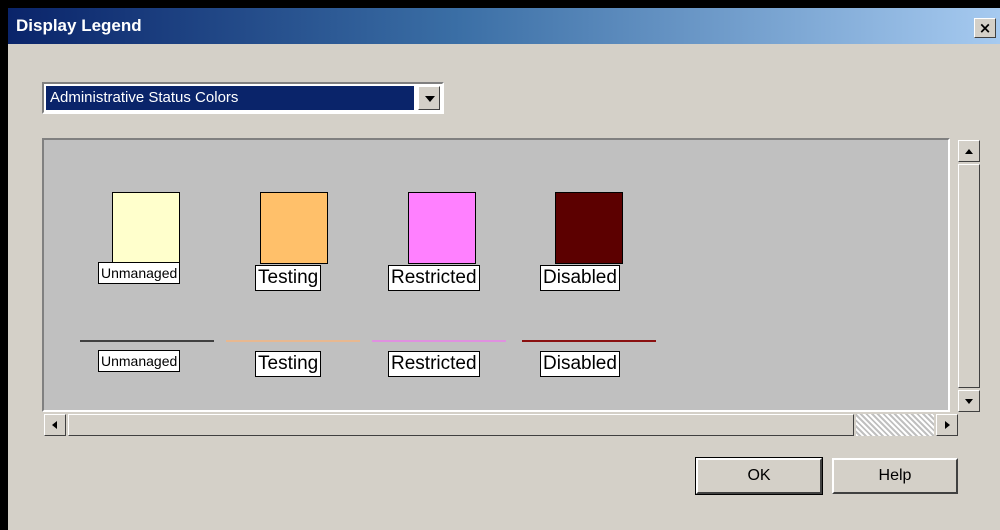 The height and width of the screenshot is (530, 1000). I want to click on close-icon: ×, so click(985, 28).